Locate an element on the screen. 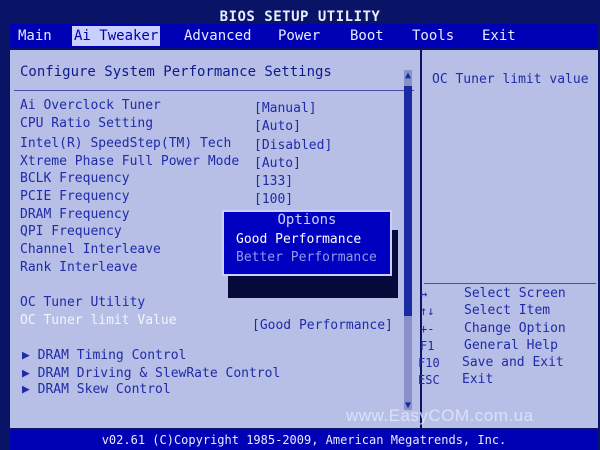 The height and width of the screenshot is (450, 600). key-desc: General Help is located at coordinates (511, 345).